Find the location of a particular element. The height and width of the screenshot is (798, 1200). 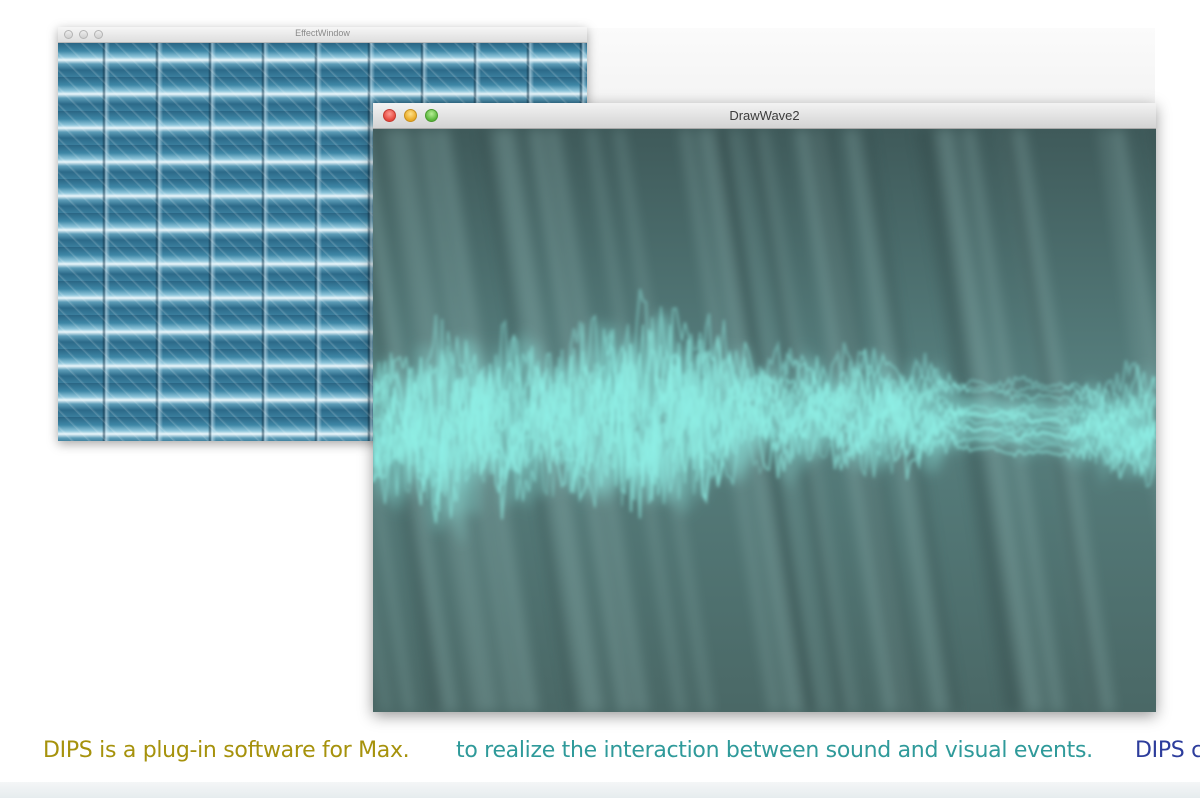

caption-part-1: DIPS is a plug-in software for Max. is located at coordinates (226, 750).